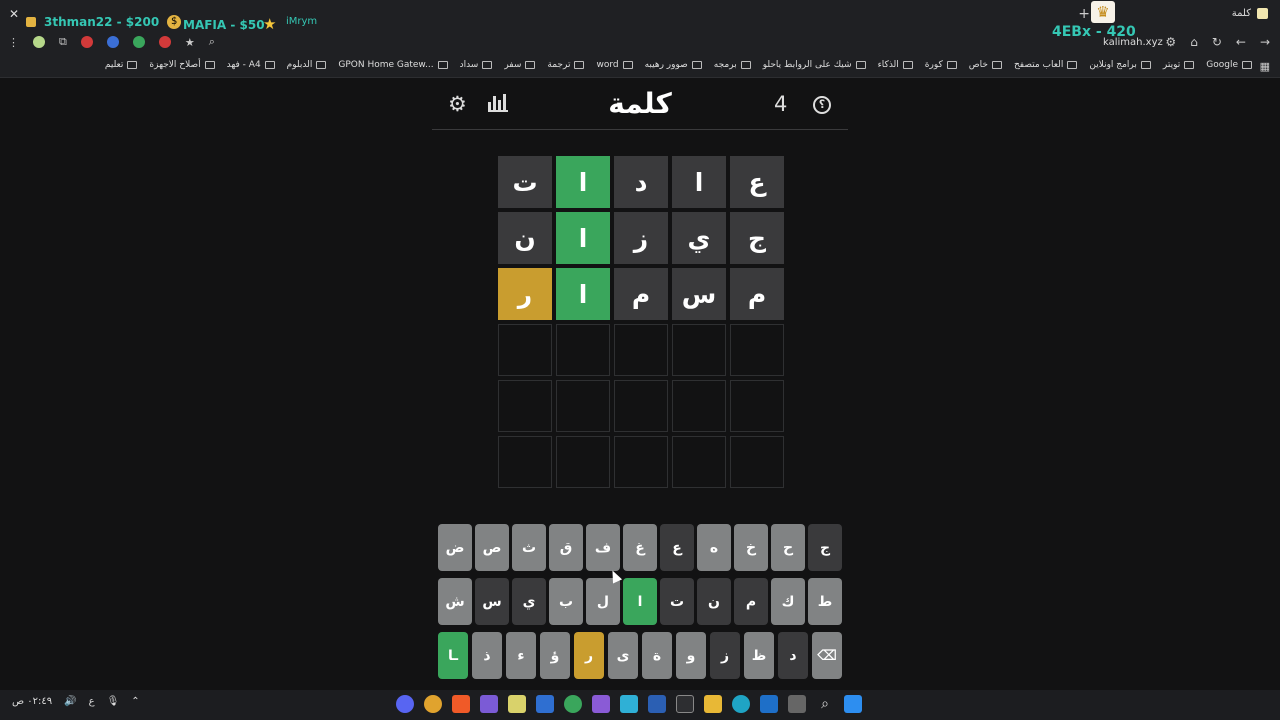  I want to click on extension-opera-icon, so click(164, 42).